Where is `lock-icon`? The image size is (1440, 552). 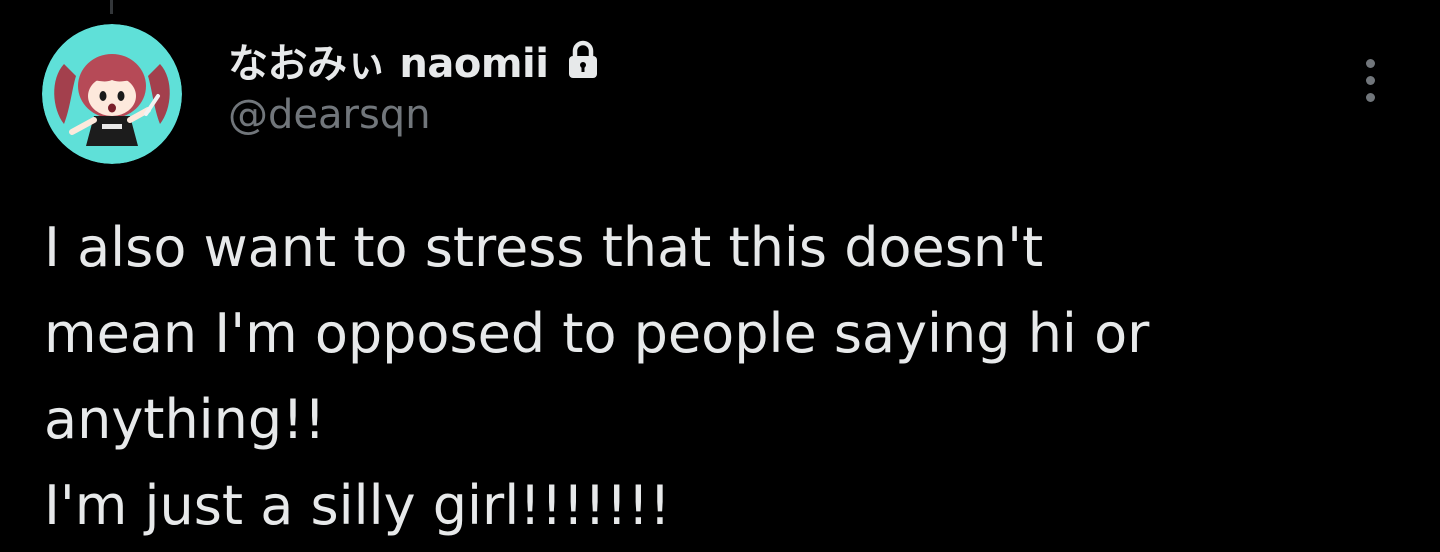 lock-icon is located at coordinates (583, 60).